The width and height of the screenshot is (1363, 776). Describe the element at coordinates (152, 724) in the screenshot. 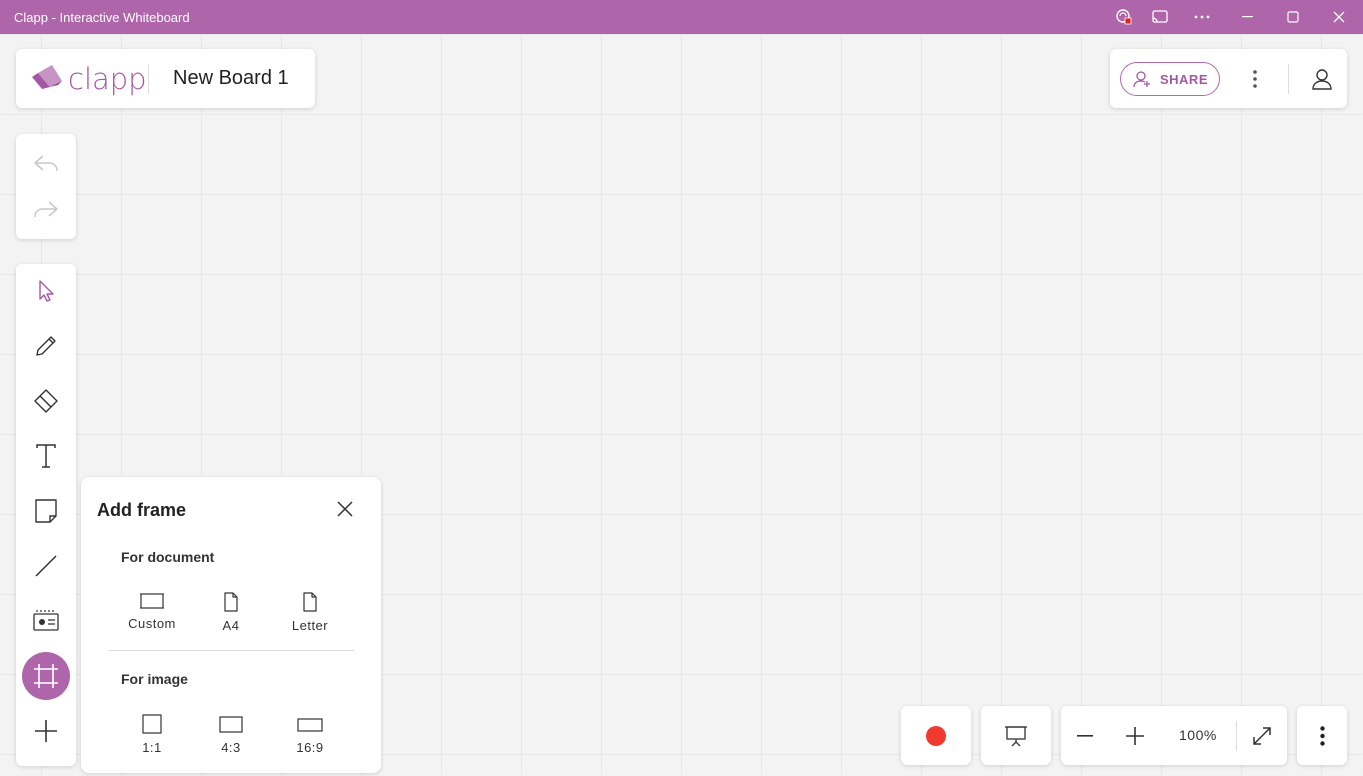

I see `square-frame-icon` at that location.